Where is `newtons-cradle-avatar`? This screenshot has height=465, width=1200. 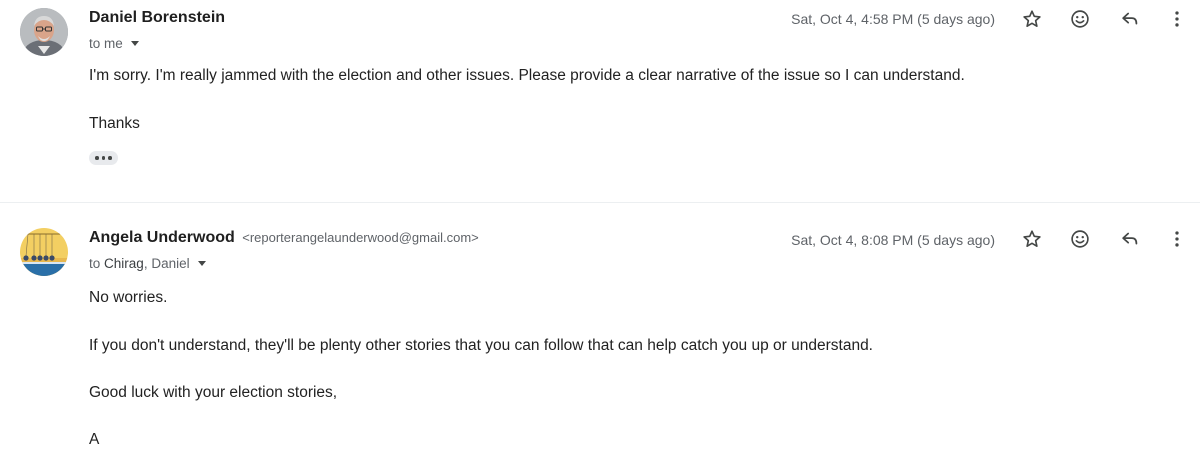 newtons-cradle-avatar is located at coordinates (44, 252).